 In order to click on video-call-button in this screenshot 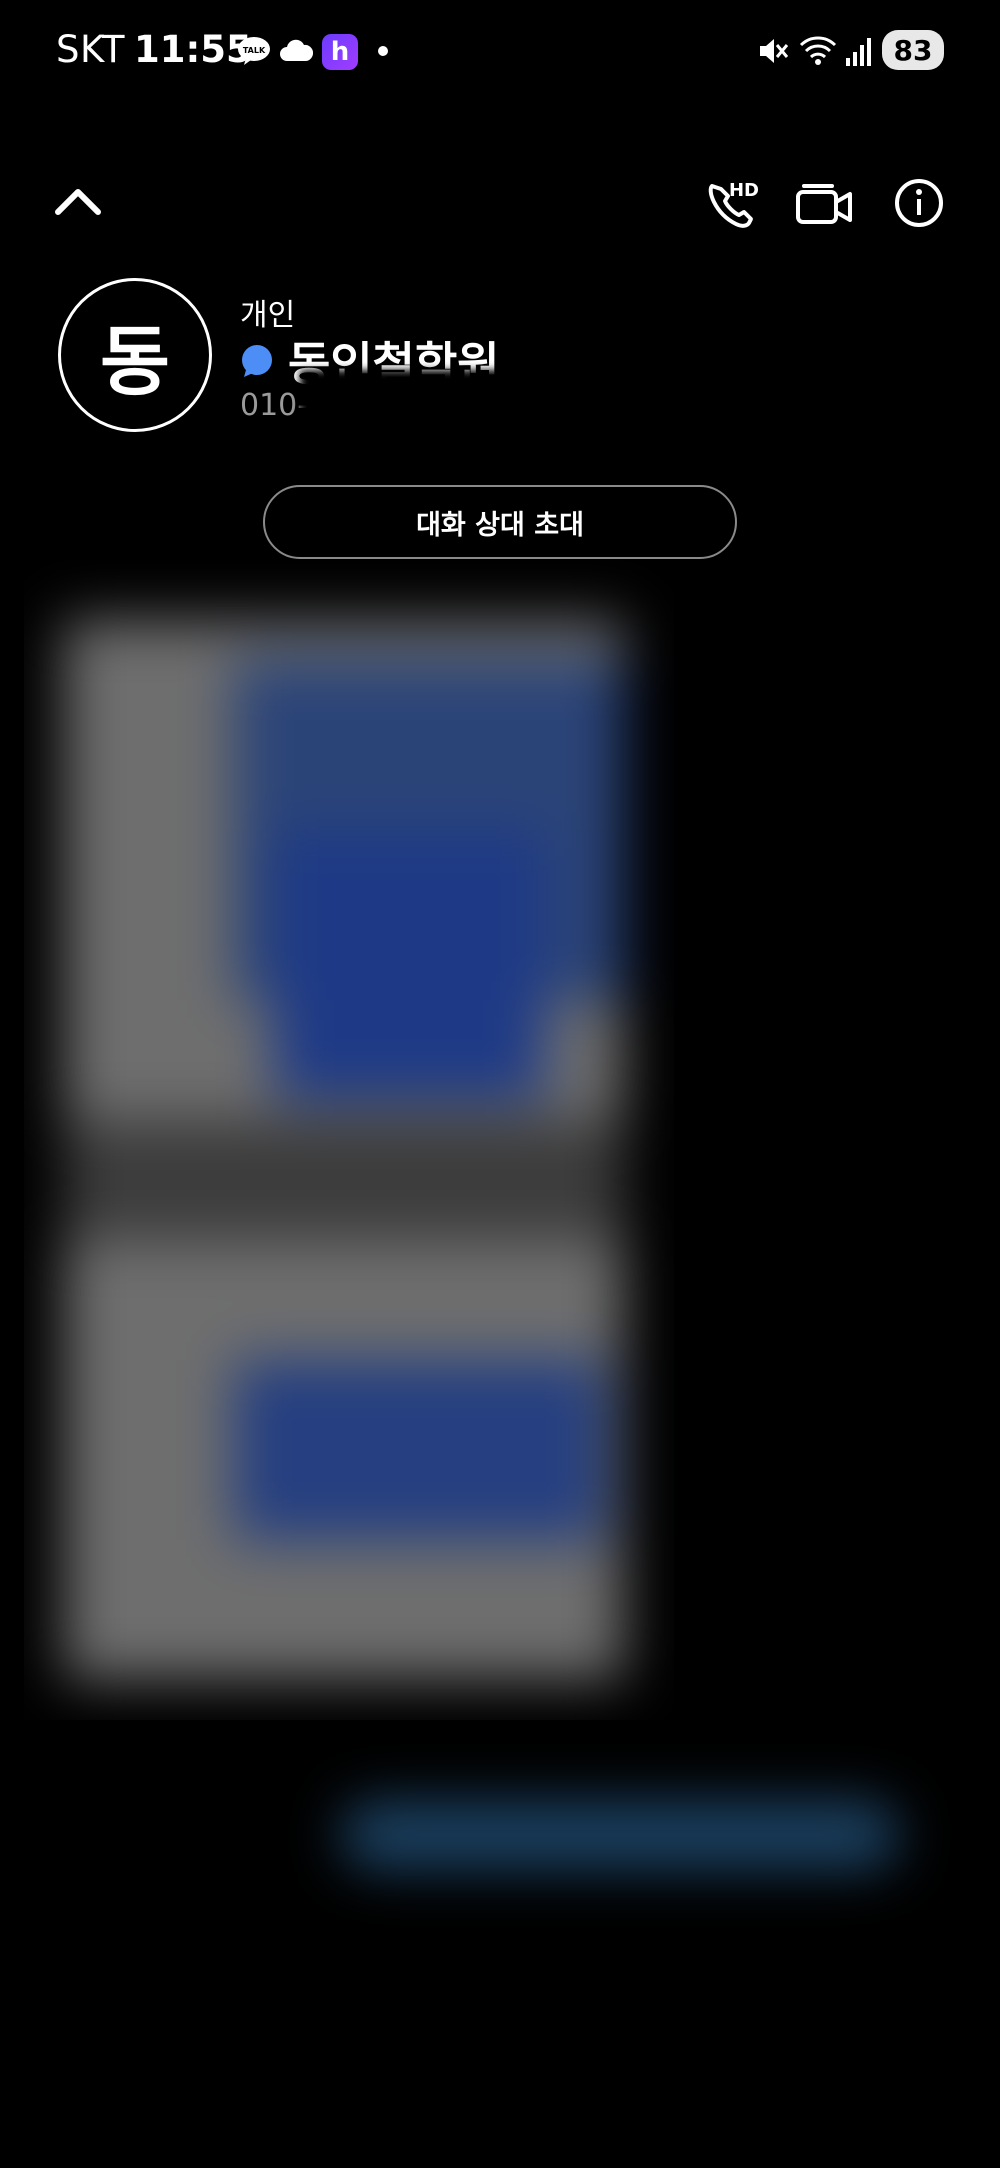, I will do `click(825, 203)`.